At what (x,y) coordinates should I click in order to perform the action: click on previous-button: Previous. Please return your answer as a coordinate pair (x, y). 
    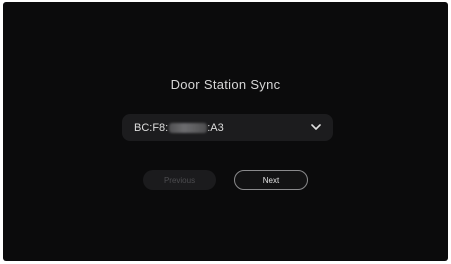
    Looking at the image, I should click on (179, 180).